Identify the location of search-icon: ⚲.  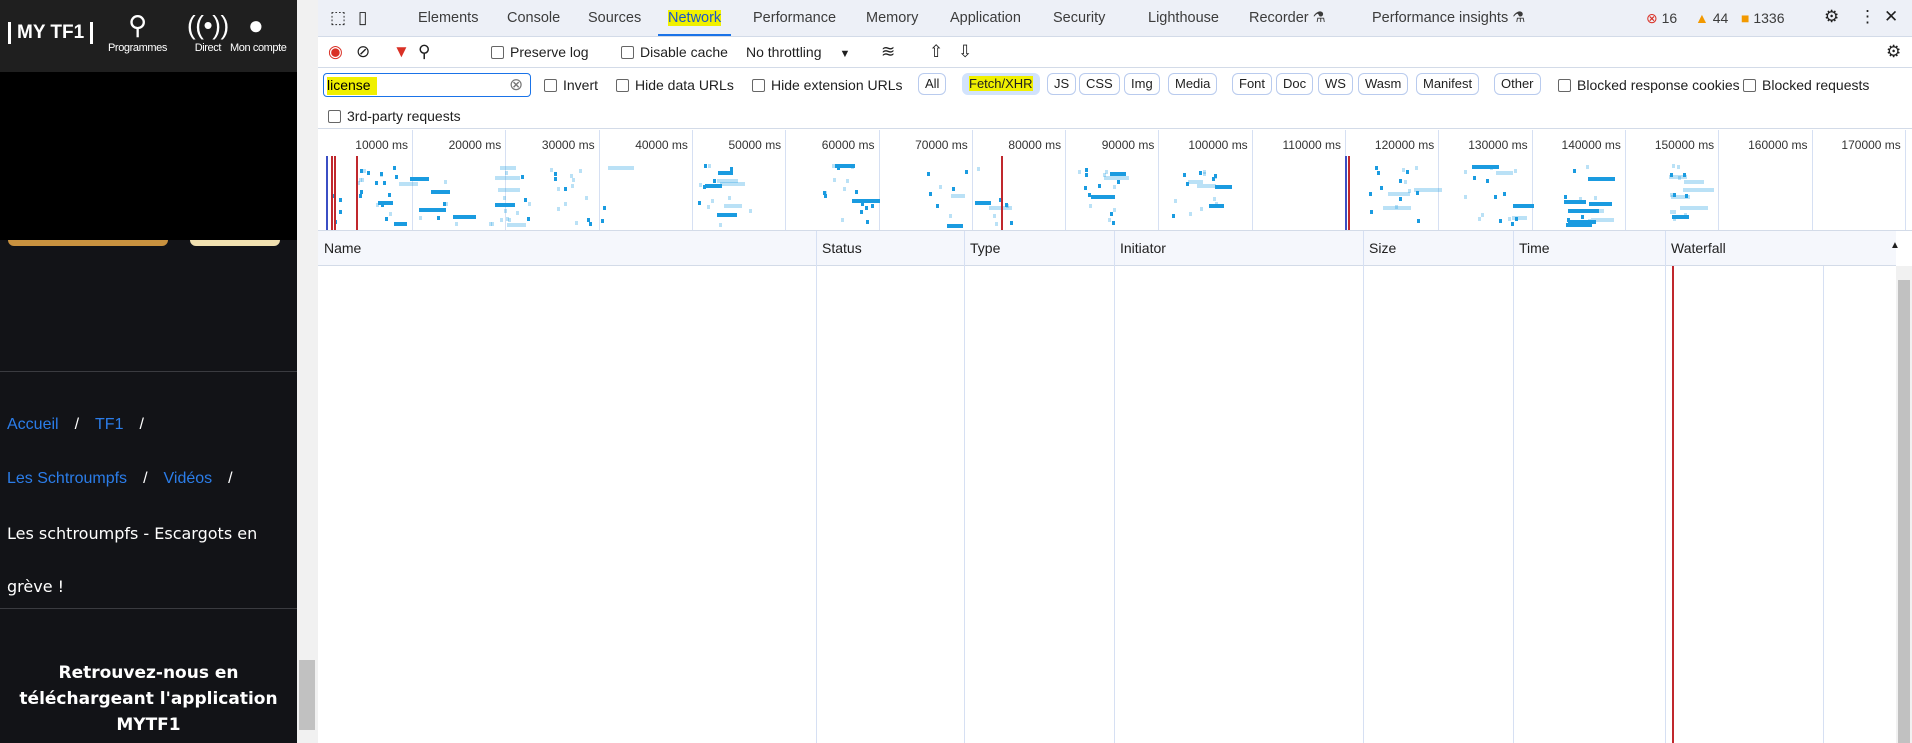
(424, 52).